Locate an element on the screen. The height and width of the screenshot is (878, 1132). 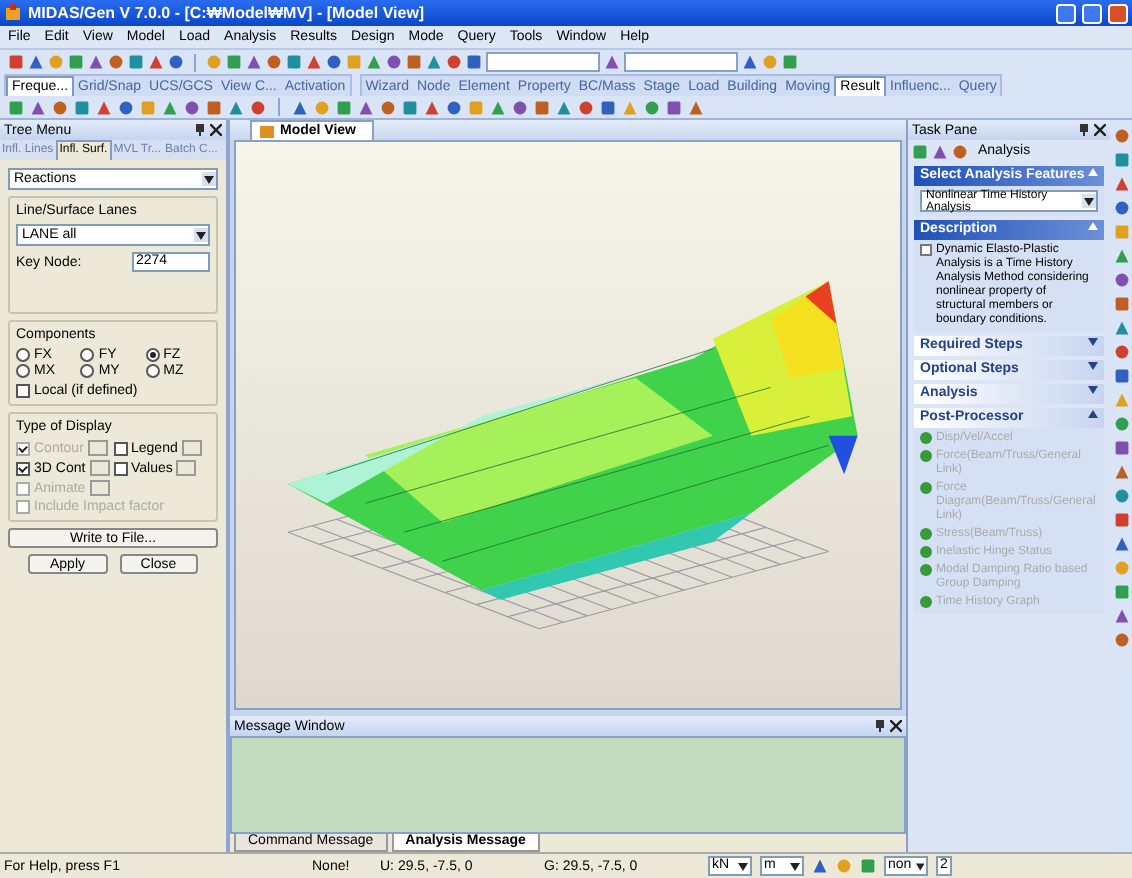
minimize-button is located at coordinates (1066, 13).